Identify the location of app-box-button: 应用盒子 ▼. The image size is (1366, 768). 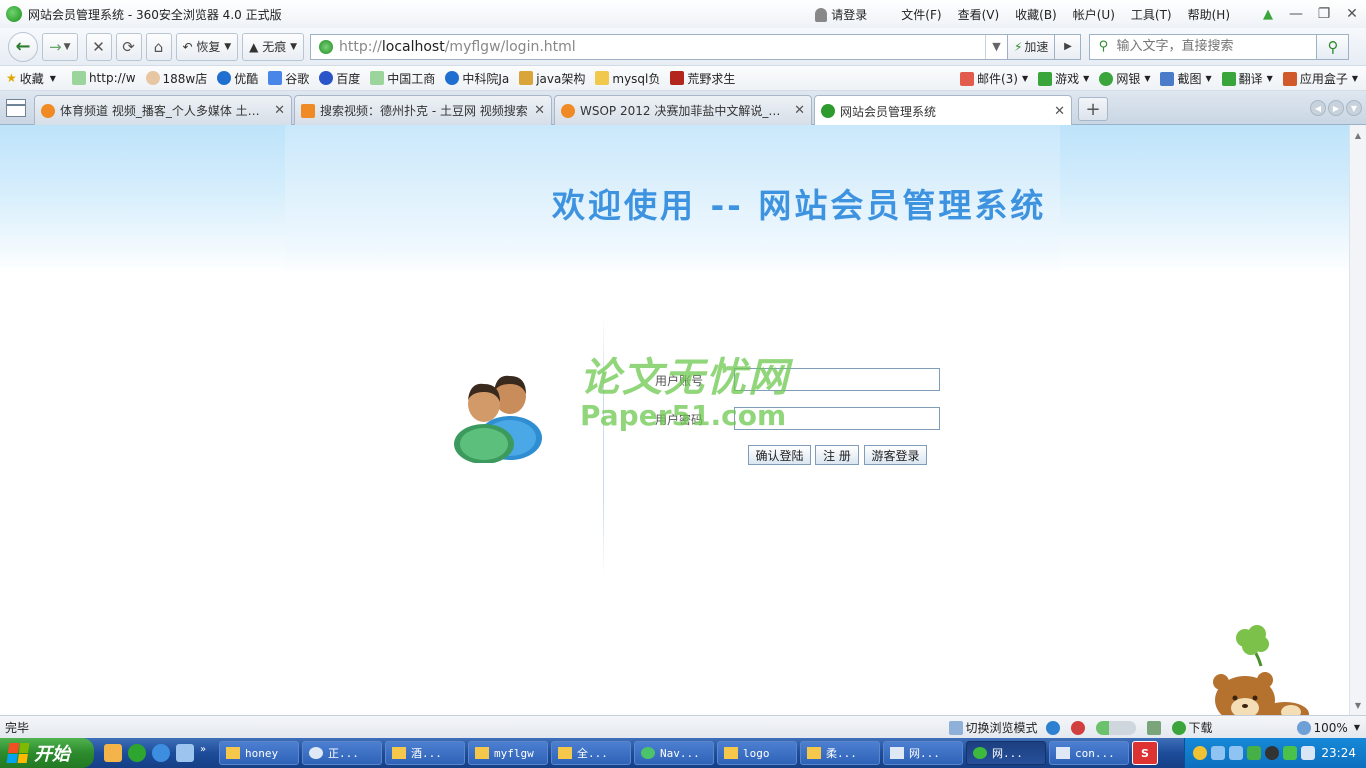
(1320, 78).